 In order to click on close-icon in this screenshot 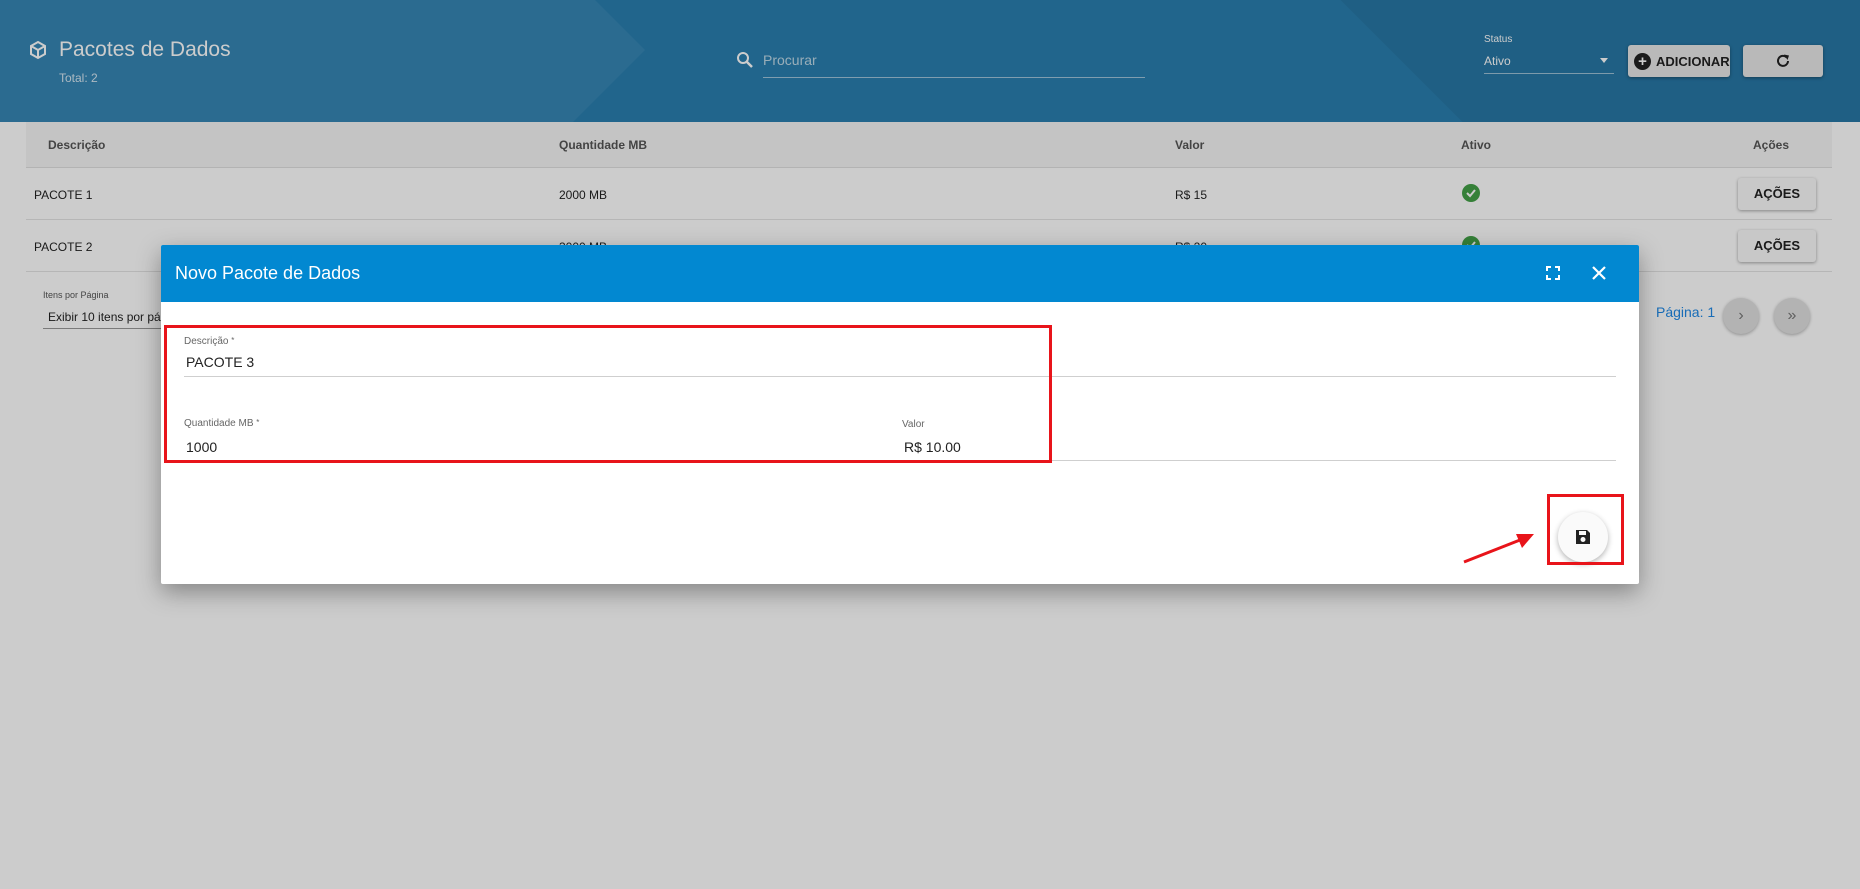, I will do `click(1599, 273)`.